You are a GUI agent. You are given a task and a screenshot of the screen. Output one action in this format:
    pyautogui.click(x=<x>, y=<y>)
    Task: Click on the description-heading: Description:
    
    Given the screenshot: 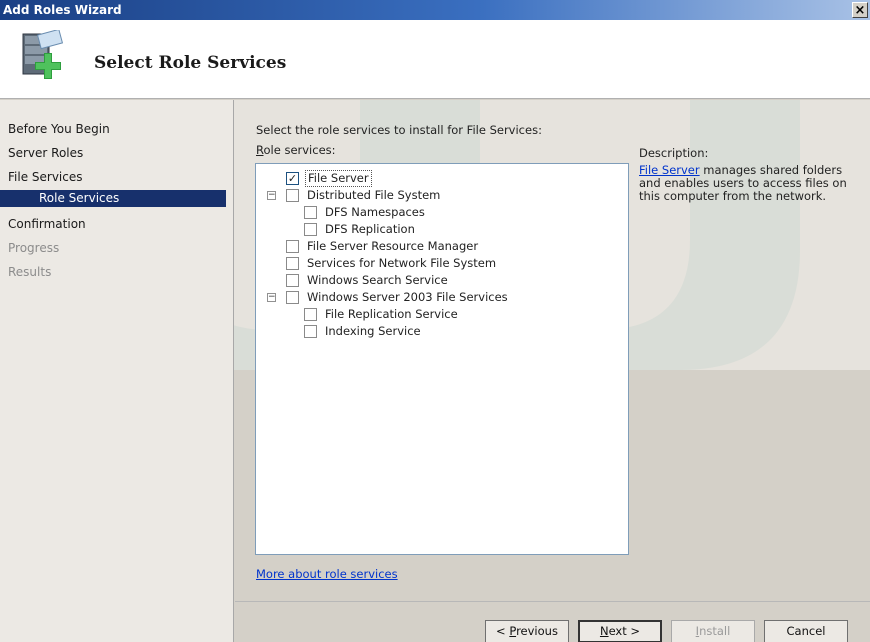 What is the action you would take?
    pyautogui.click(x=674, y=153)
    